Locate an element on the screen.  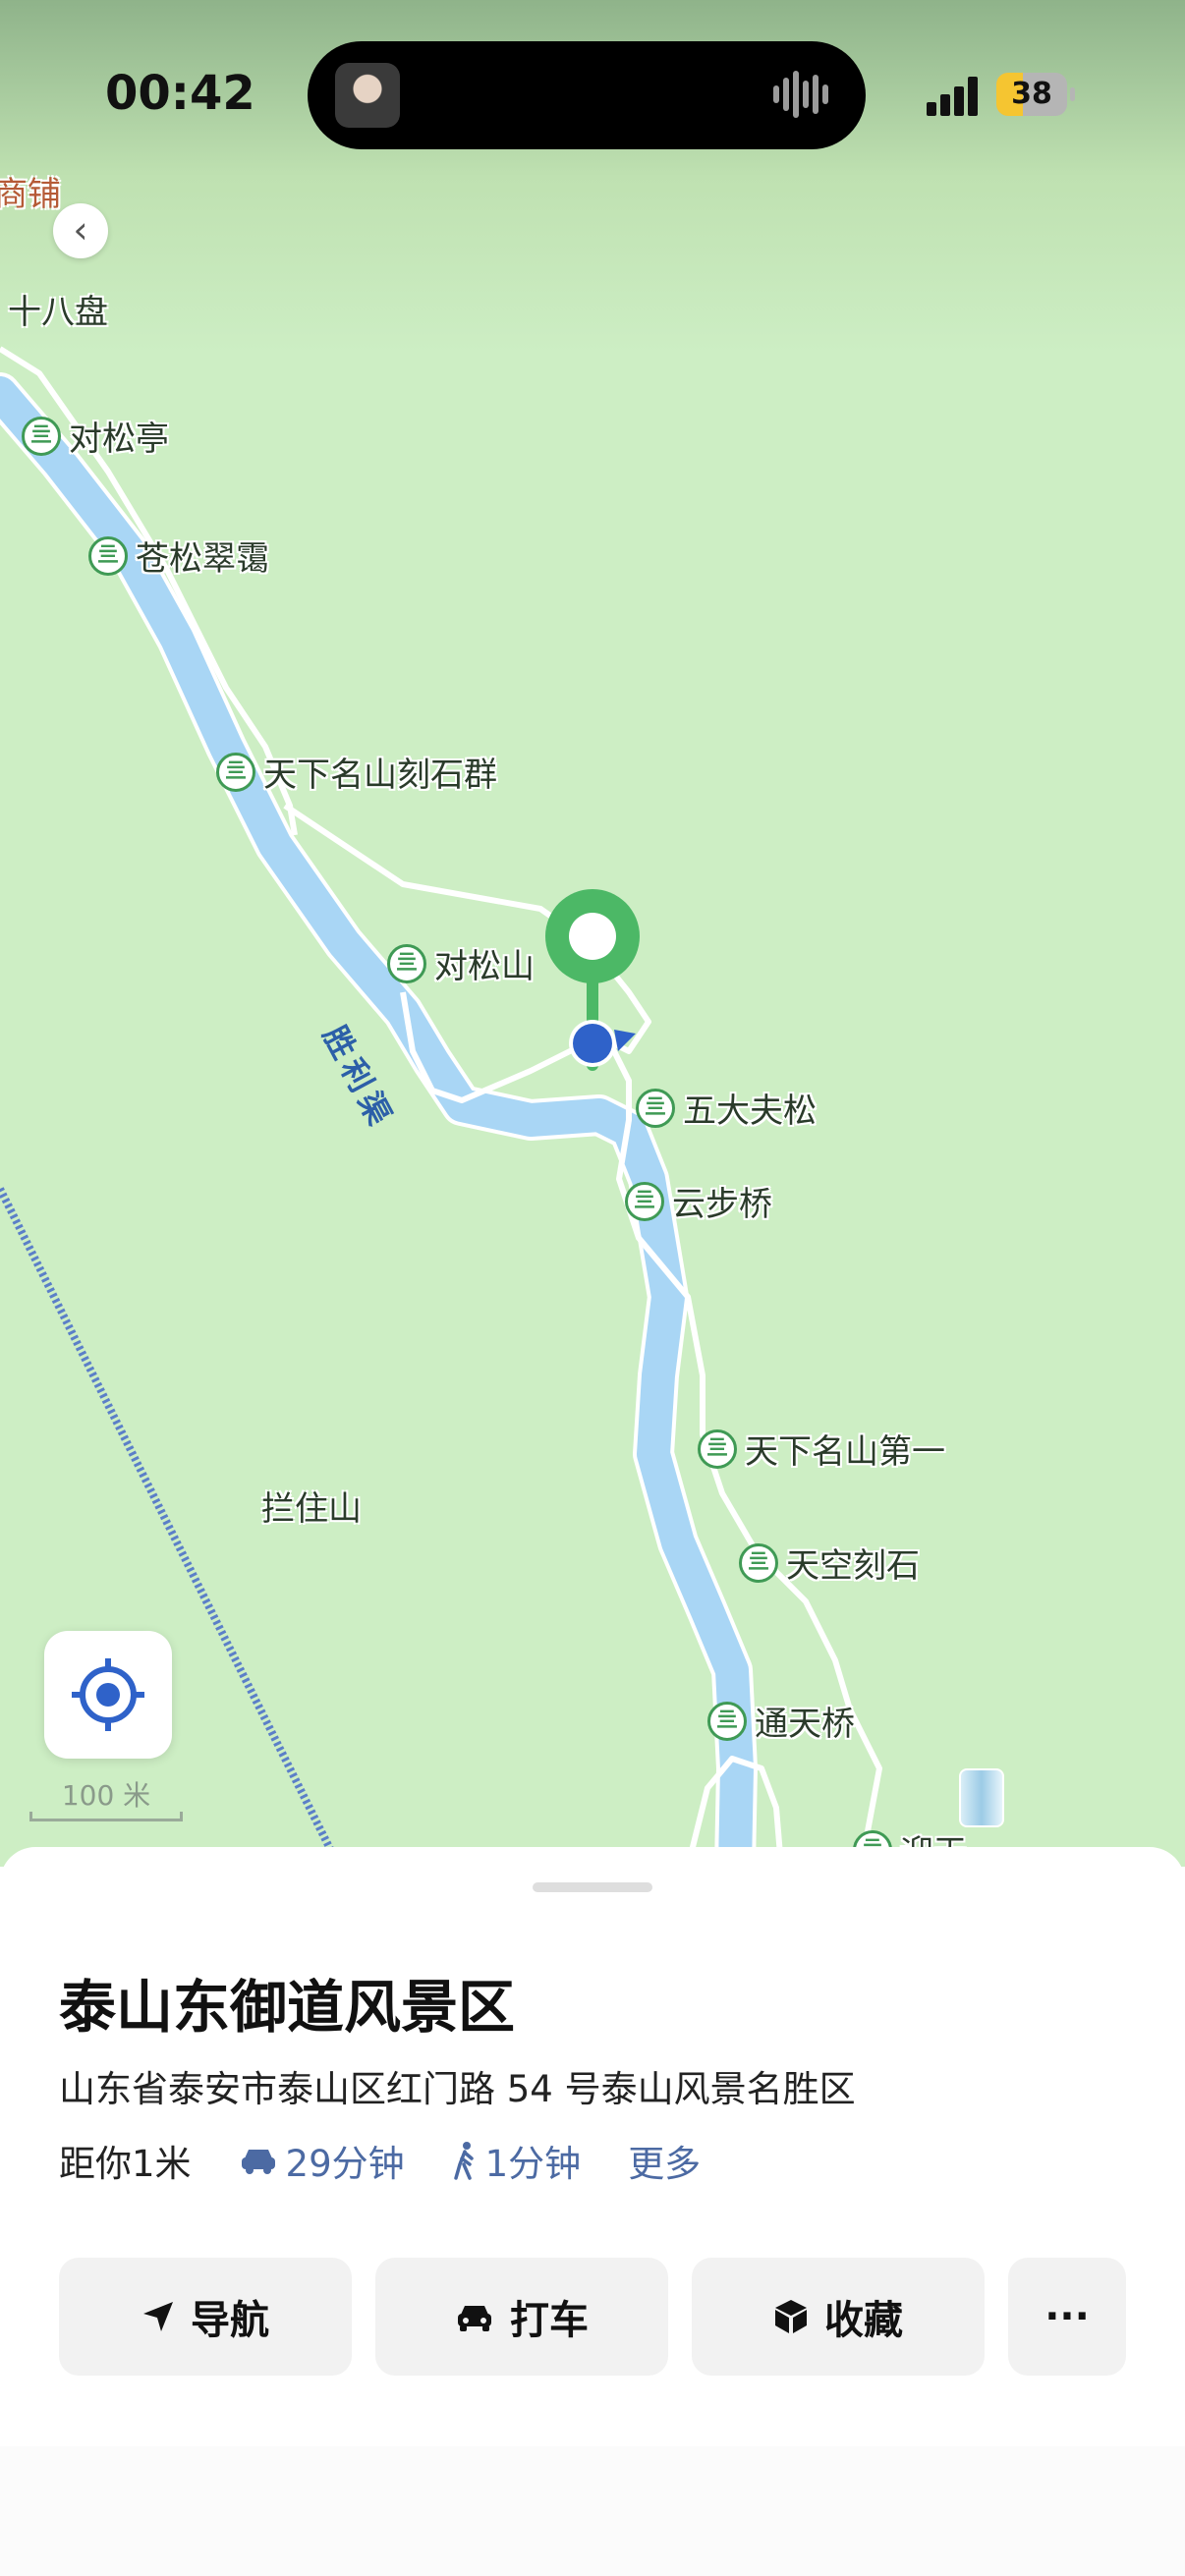
drive-time: 29分钟 is located at coordinates (322, 2160).